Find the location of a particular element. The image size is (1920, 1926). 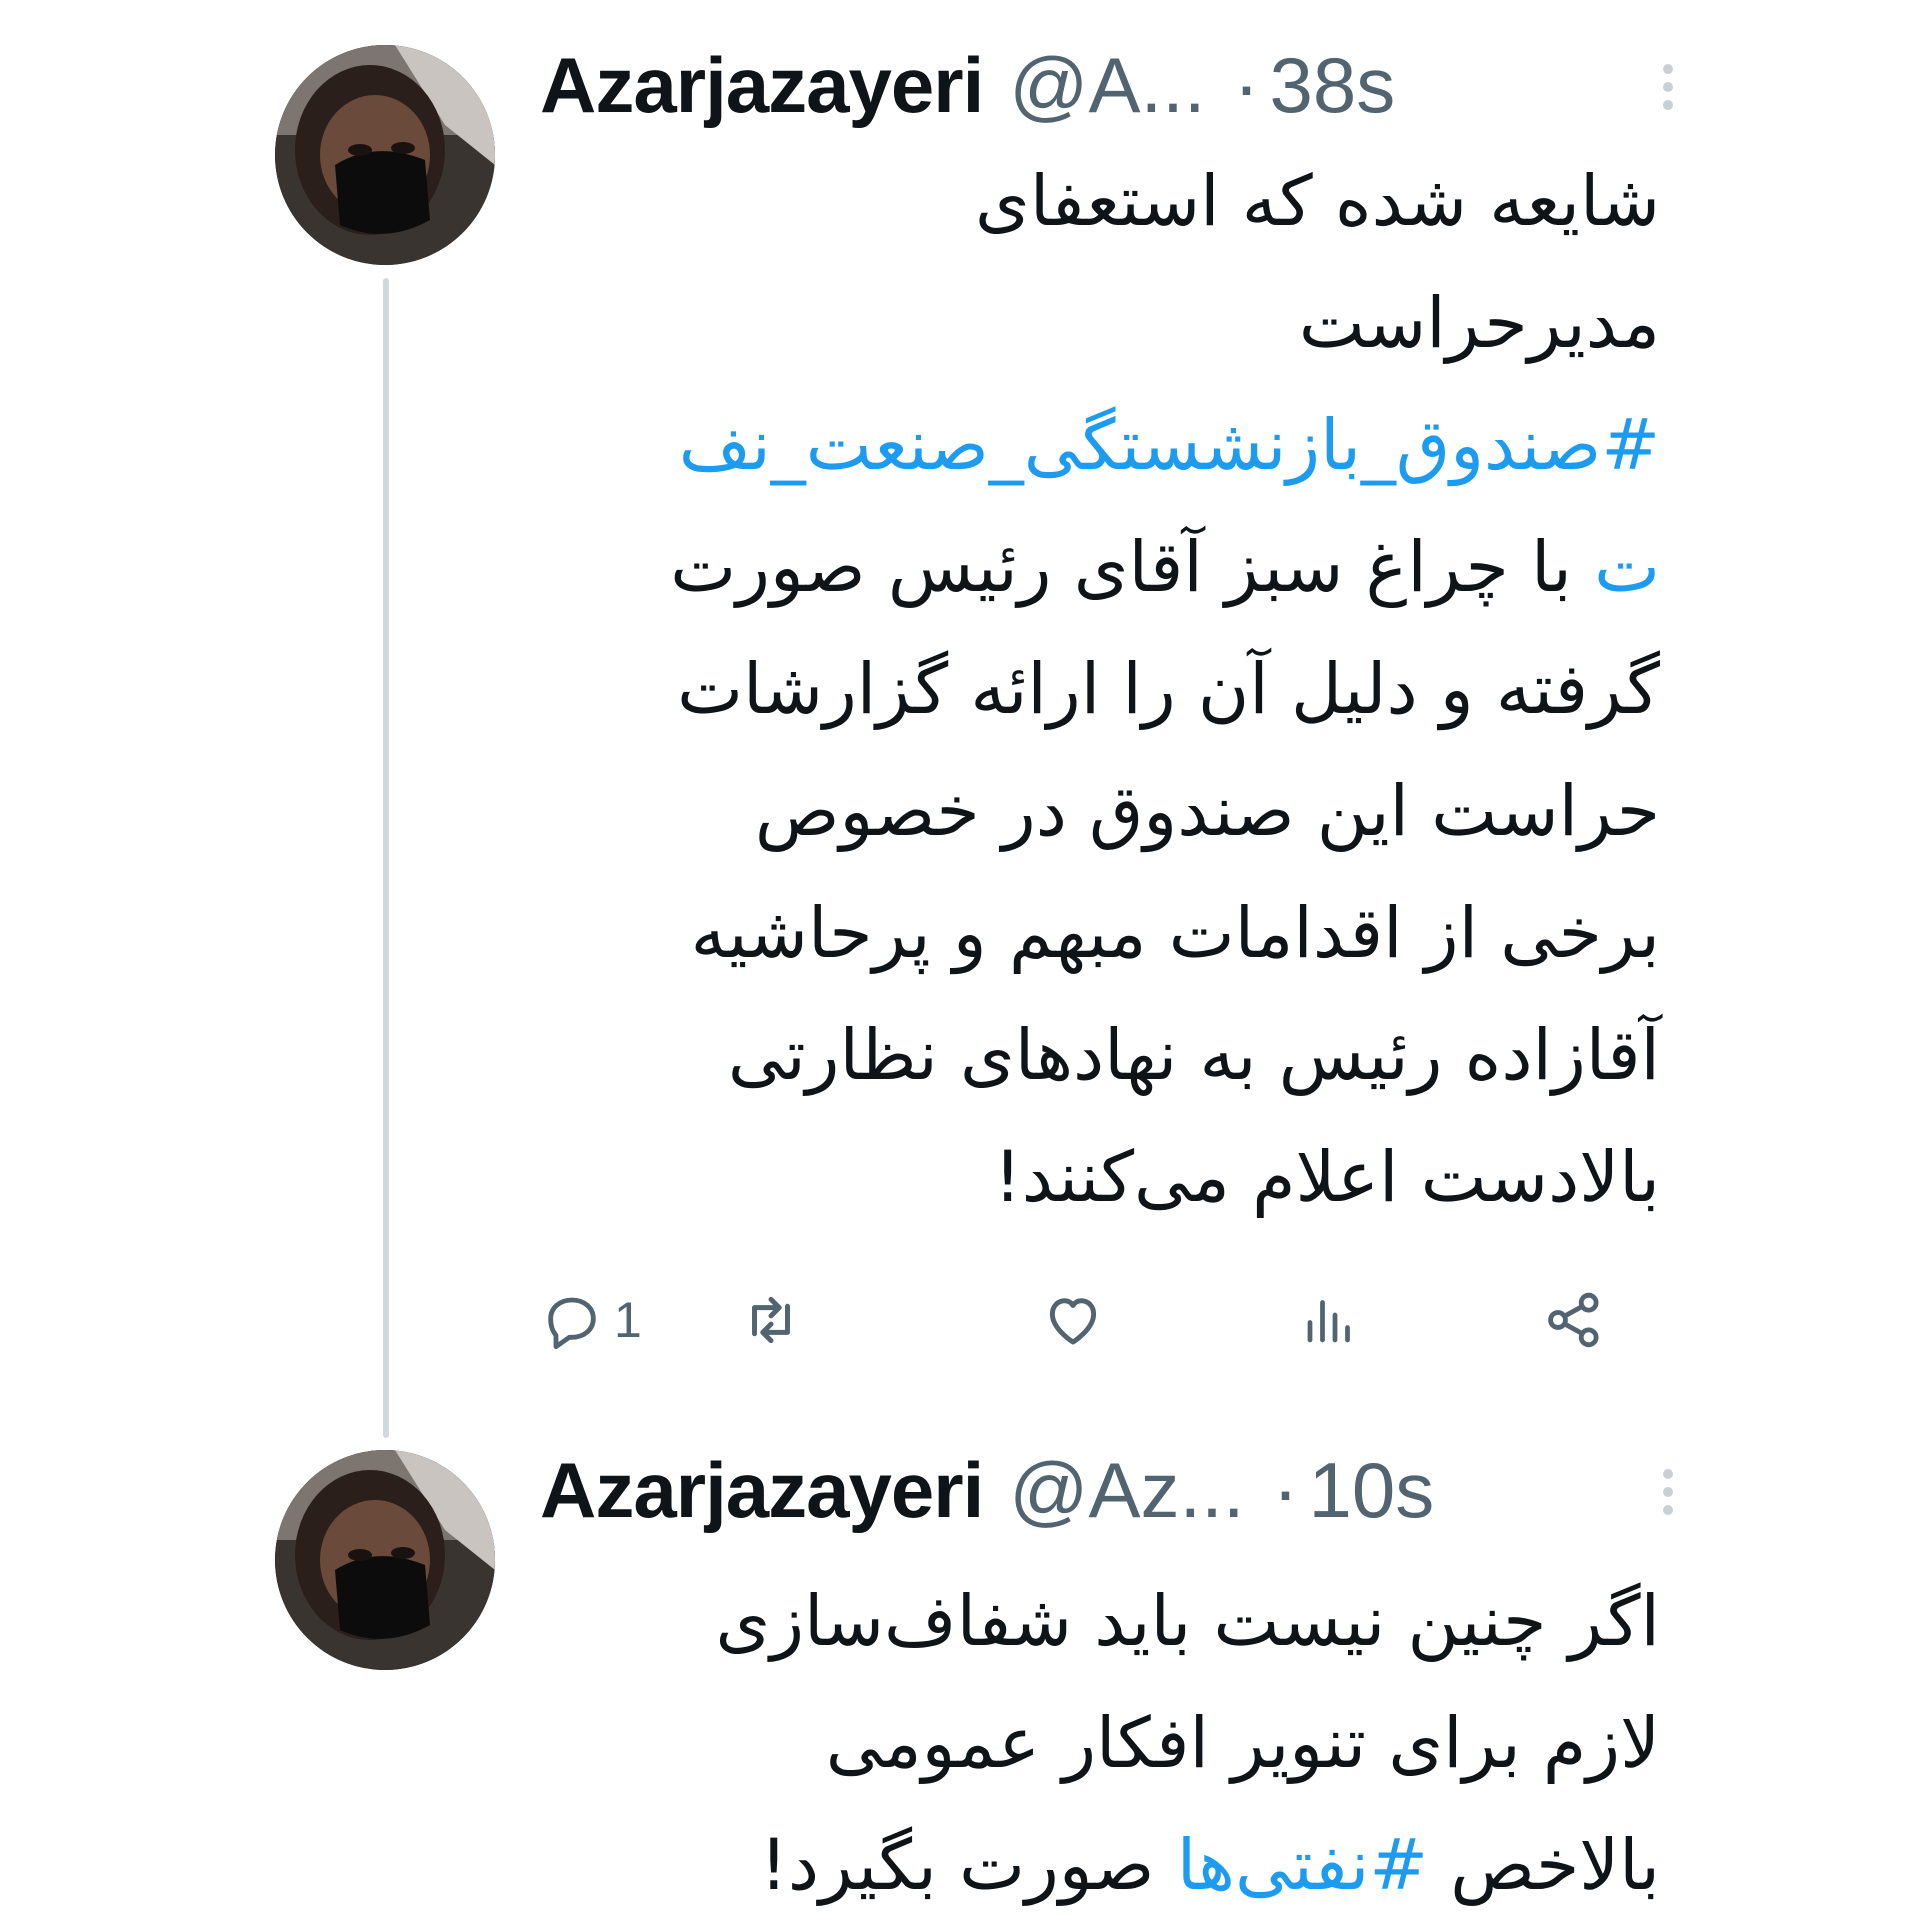

tweet-text-line: برخی از اقدامات مبهم و پرحاشیه is located at coordinates (1175, 933).